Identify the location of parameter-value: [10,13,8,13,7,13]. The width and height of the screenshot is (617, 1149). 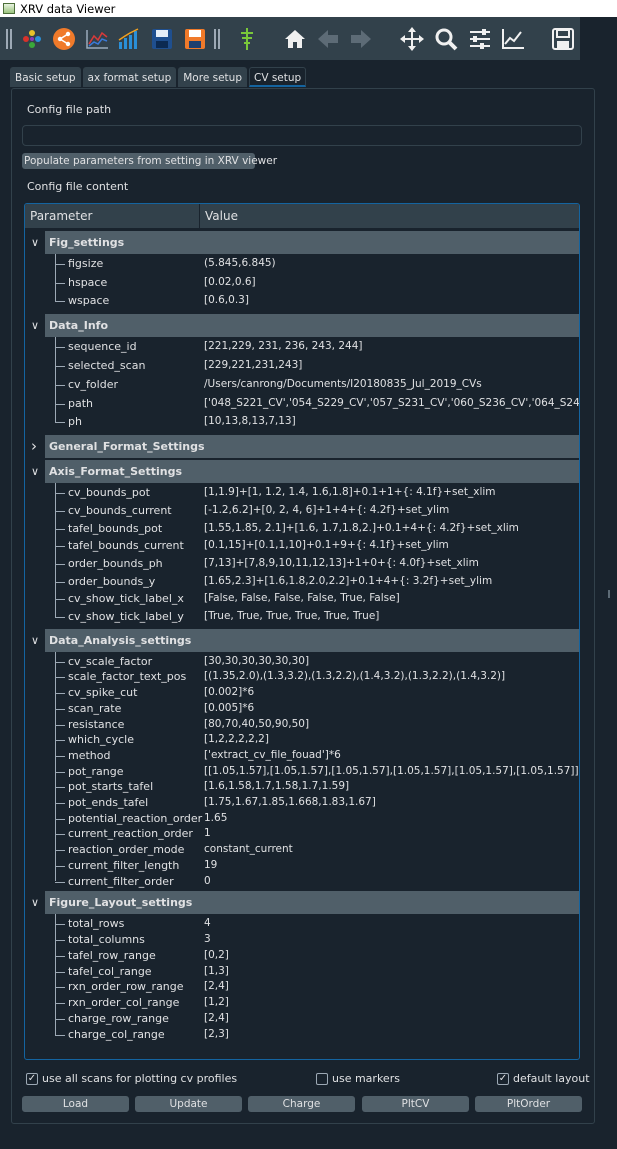
(250, 421).